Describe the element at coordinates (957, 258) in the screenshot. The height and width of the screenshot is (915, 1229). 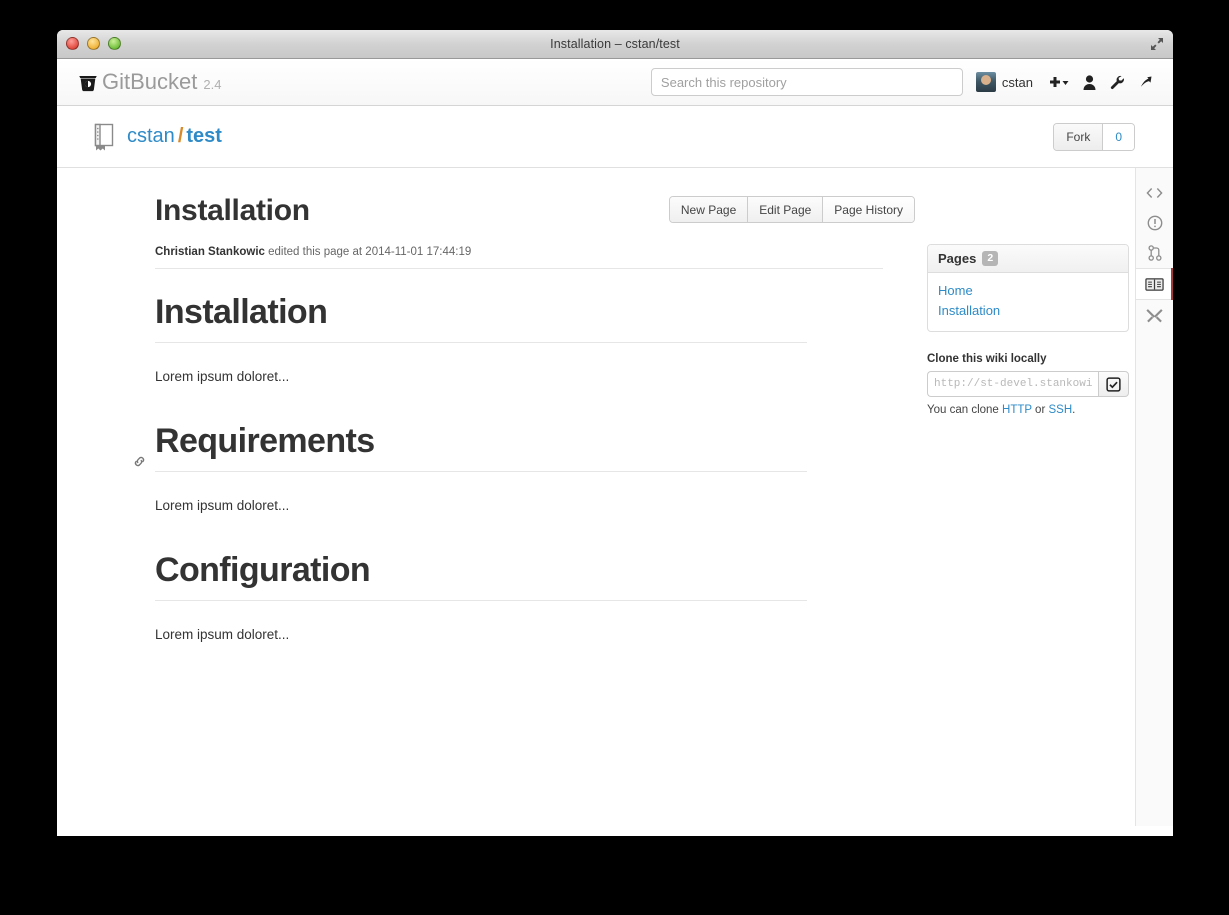
I see `pages-title: Pages` at that location.